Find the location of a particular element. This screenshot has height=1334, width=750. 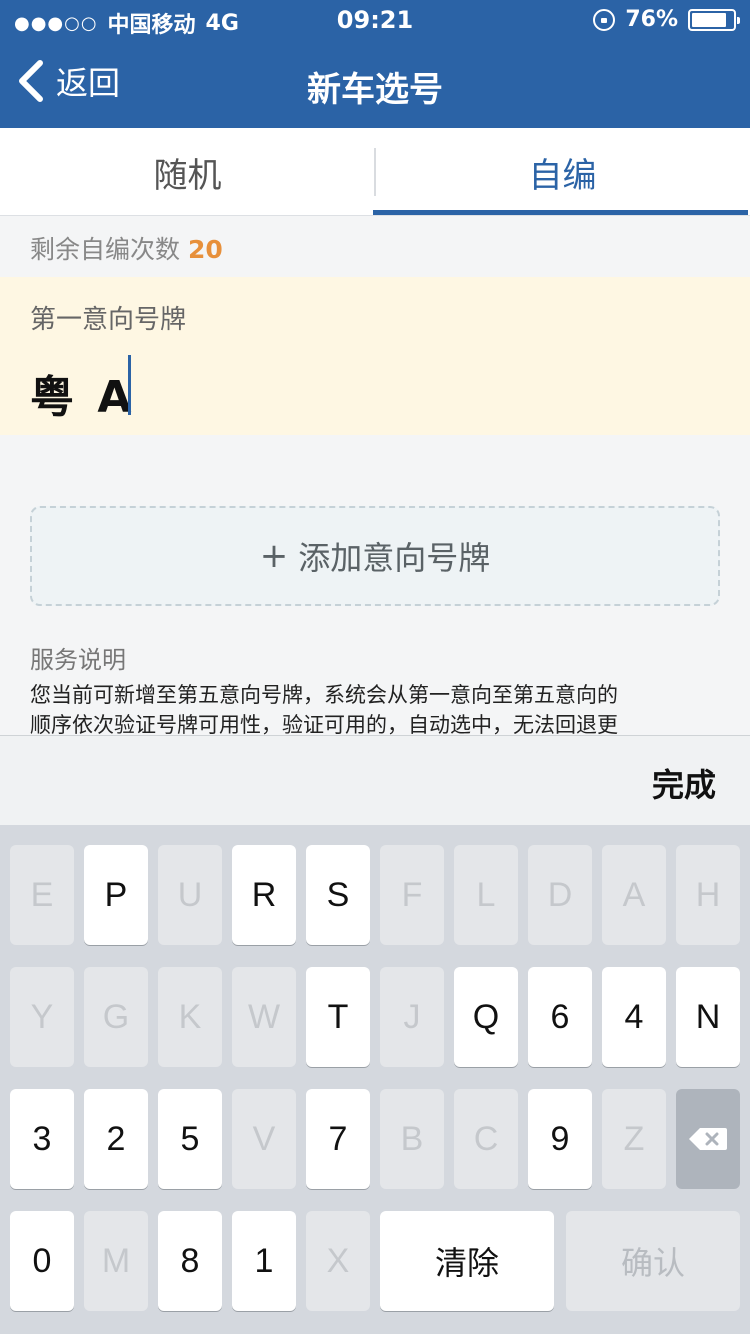

service-title: 服务说明 is located at coordinates (78, 660).